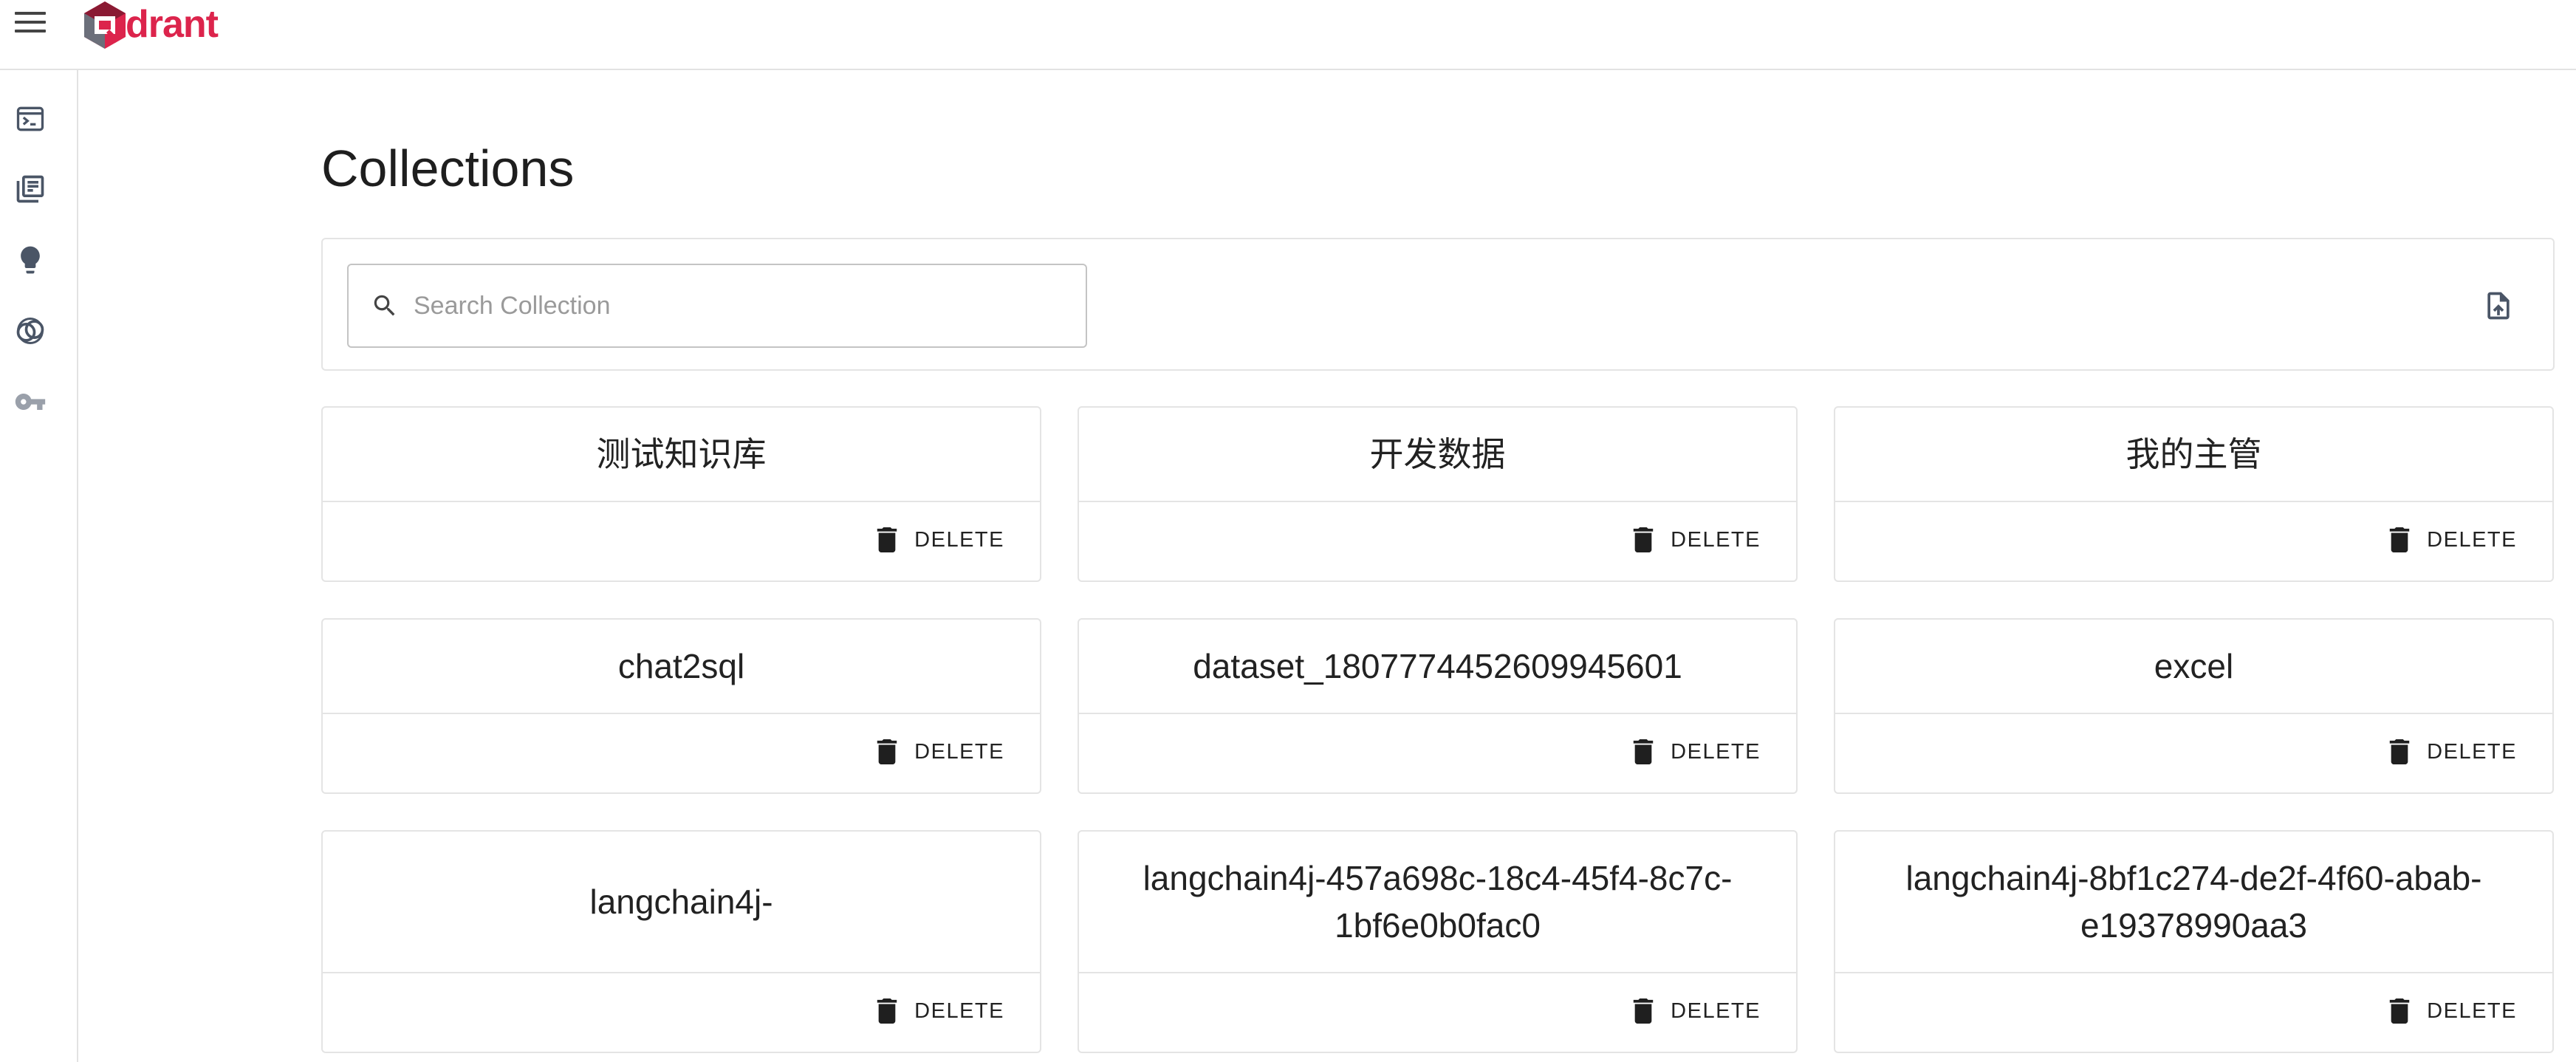 This screenshot has width=2576, height=1062. I want to click on linked-rings-icon, so click(30, 331).